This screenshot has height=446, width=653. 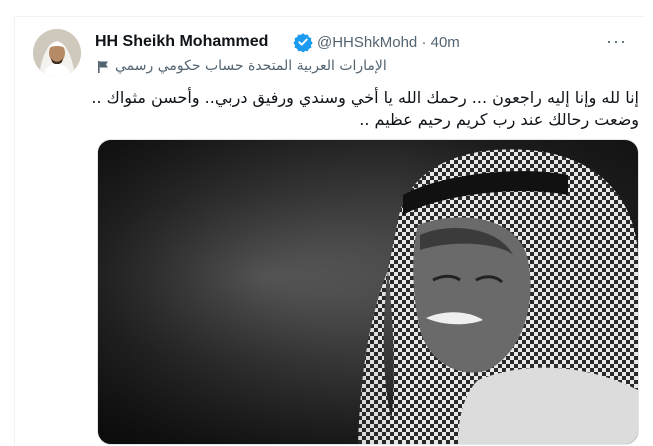 What do you see at coordinates (303, 42) in the screenshot?
I see `verified-badge-icon` at bounding box center [303, 42].